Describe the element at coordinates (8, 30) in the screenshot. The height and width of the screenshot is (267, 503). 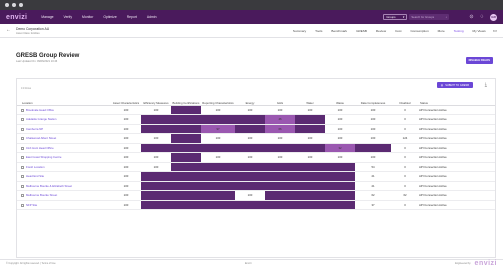
I see `back-arrow-icon: ←` at that location.